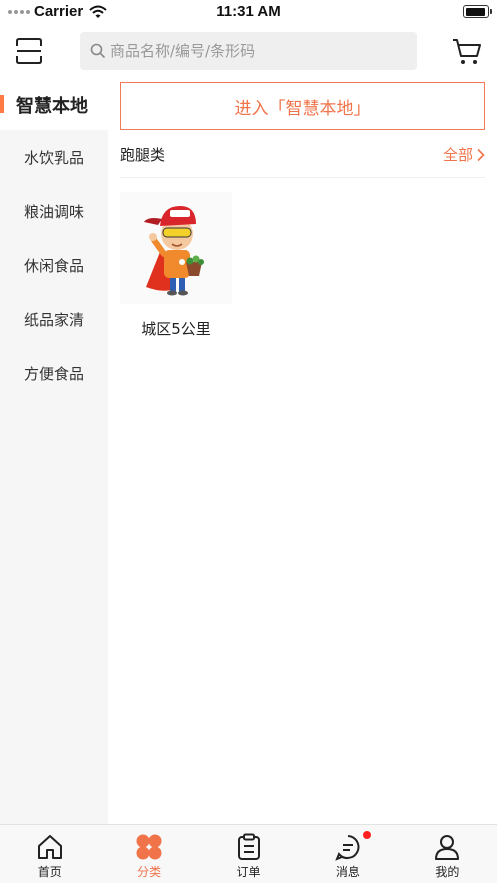 This screenshot has height=883, width=497. What do you see at coordinates (54, 320) in the screenshot?
I see `sidebar-item: 纸品家清` at bounding box center [54, 320].